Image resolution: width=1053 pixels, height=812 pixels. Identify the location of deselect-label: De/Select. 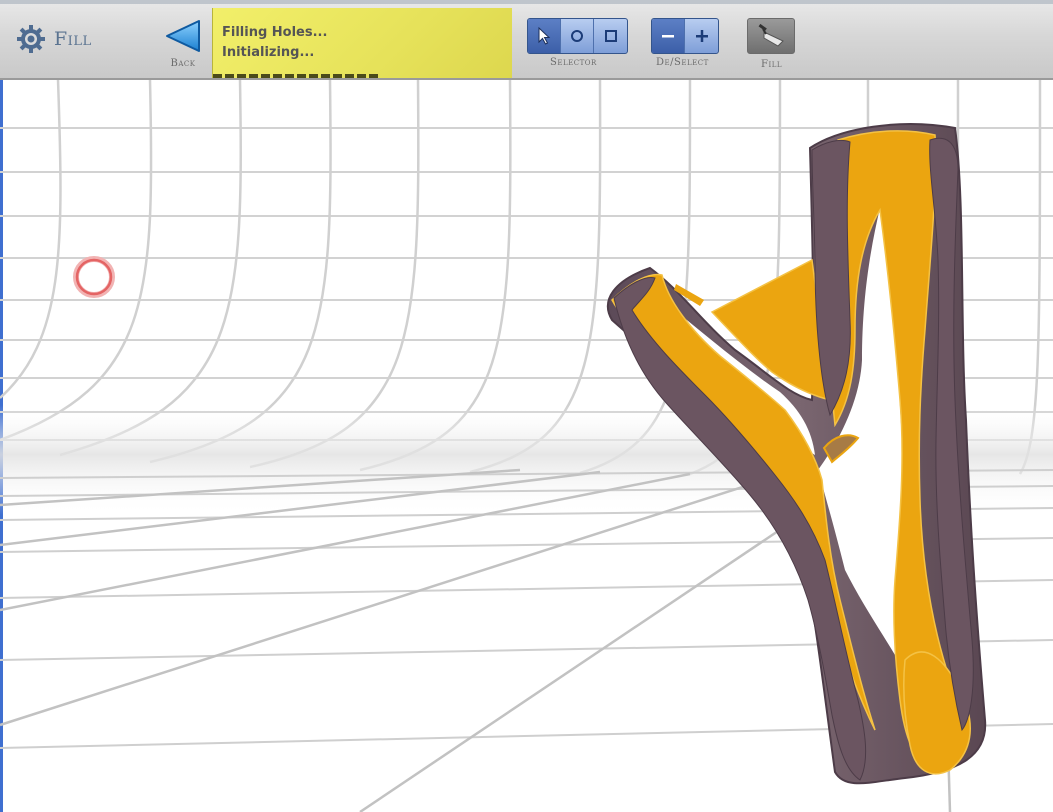
(682, 62).